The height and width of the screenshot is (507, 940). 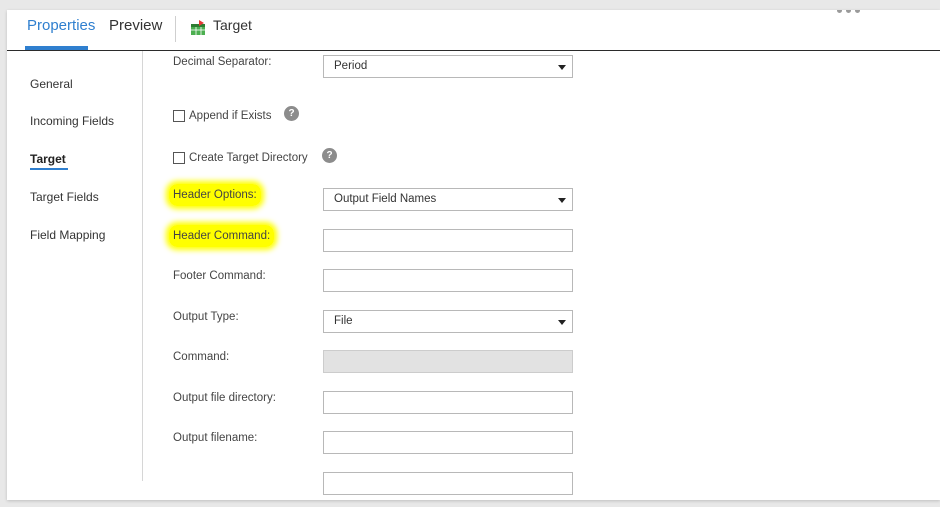 What do you see at coordinates (343, 321) in the screenshot?
I see `output-type-value: File` at bounding box center [343, 321].